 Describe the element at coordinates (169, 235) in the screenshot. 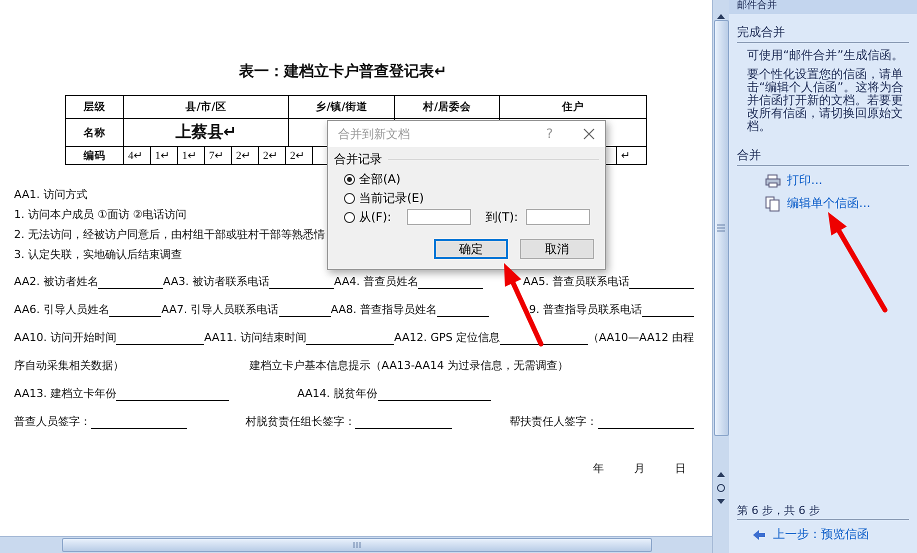

I see `note-text: 2. 无法访问，经被访户同意后，由村组干部或驻村干部等熟悉情` at that location.